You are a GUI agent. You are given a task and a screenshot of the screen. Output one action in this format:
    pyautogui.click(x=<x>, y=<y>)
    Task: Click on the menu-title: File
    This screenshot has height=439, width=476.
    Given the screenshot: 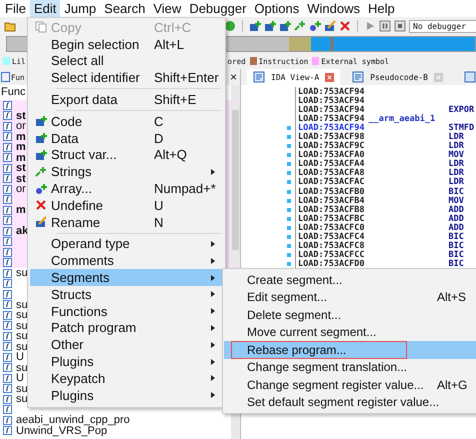 What is the action you would take?
    pyautogui.click(x=15, y=8)
    